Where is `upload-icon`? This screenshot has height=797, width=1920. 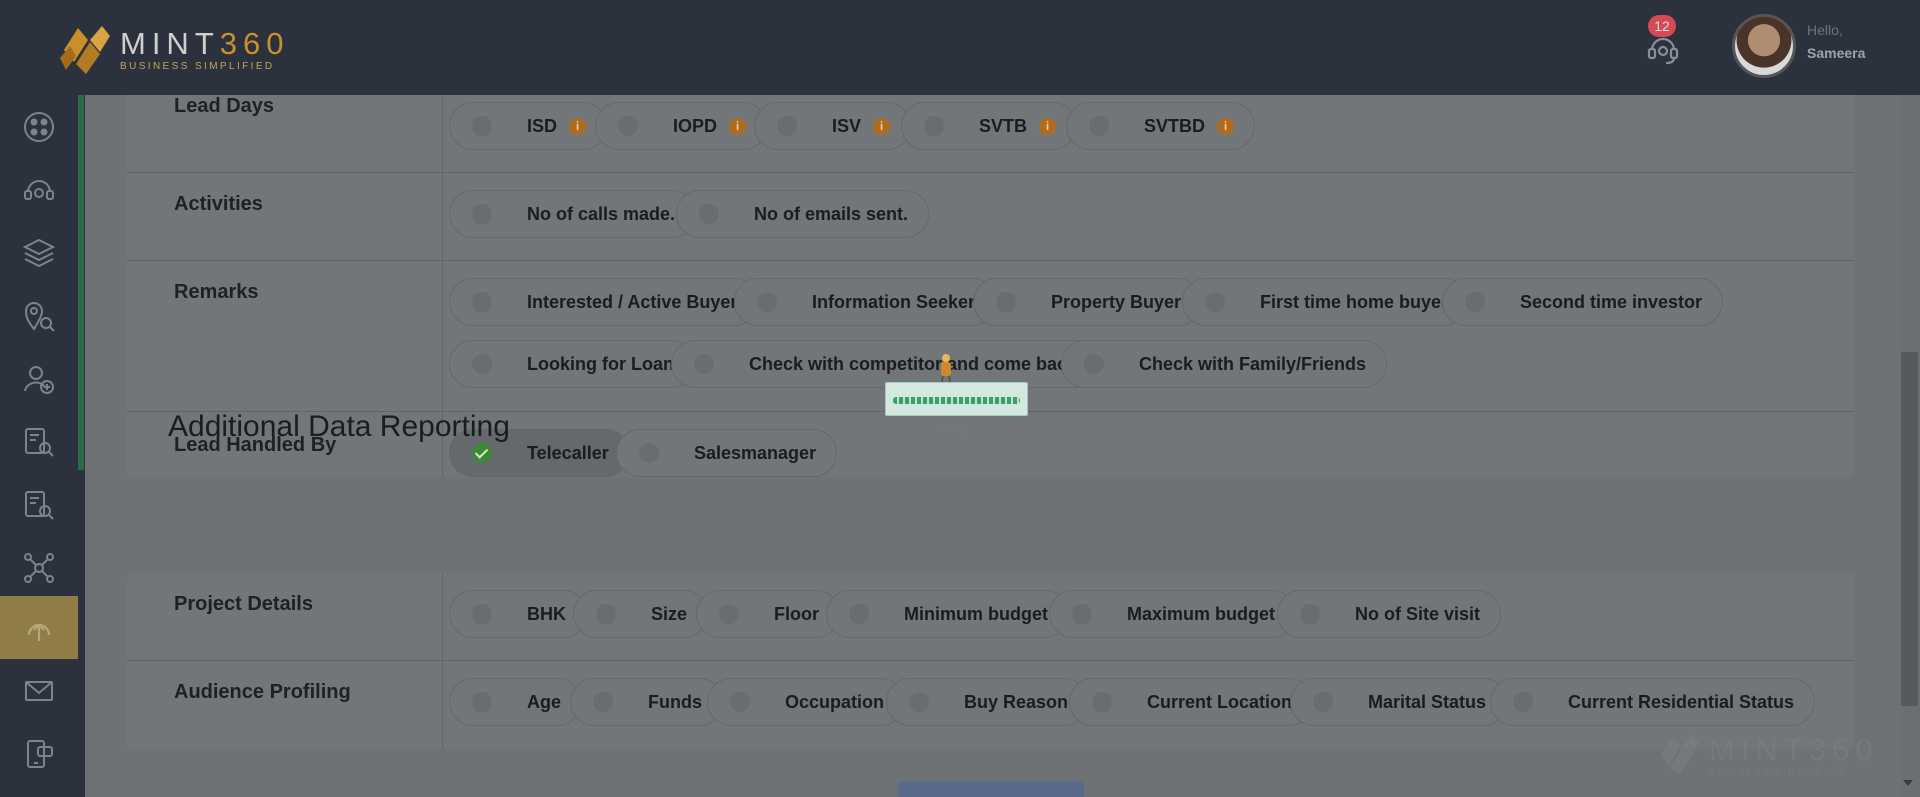 upload-icon is located at coordinates (39, 631).